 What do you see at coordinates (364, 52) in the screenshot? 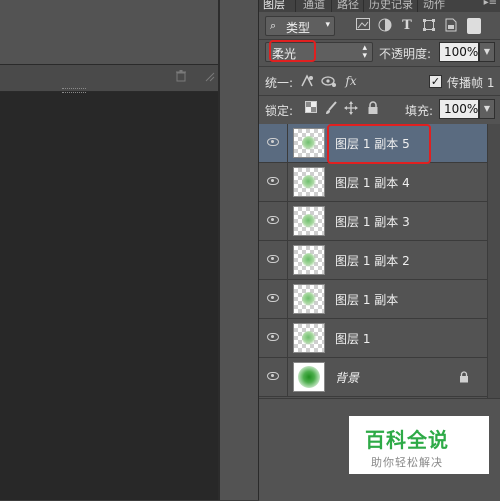
I see `updown-arrow-icon: ▴ ▾` at bounding box center [364, 52].